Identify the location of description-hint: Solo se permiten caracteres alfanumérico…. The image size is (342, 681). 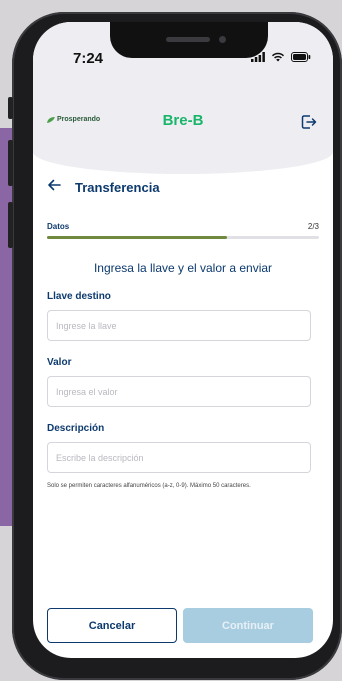
(149, 486).